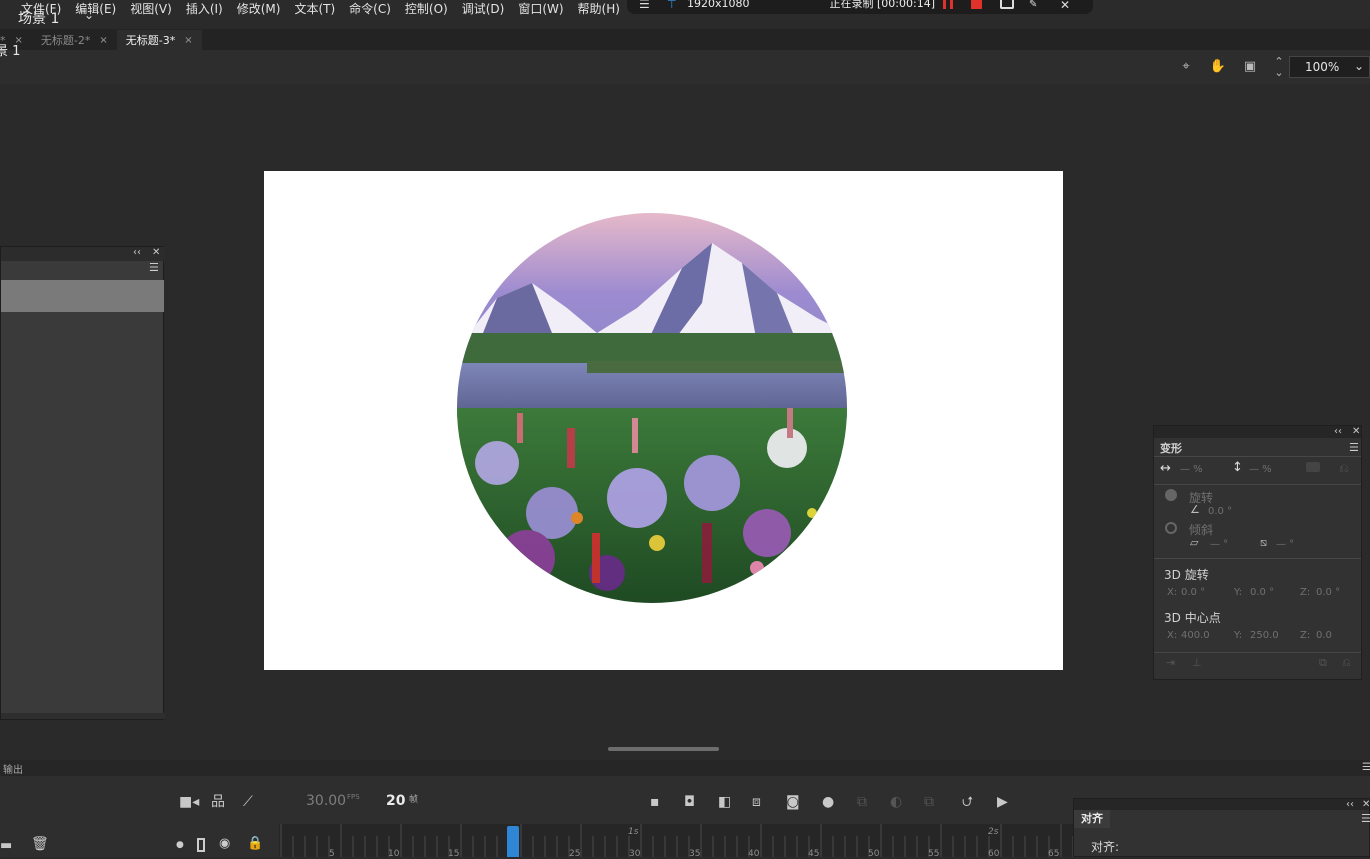 Image resolution: width=1370 pixels, height=859 pixels. Describe the element at coordinates (259, 9) in the screenshot. I see `menu-modify: 修改(M)` at that location.